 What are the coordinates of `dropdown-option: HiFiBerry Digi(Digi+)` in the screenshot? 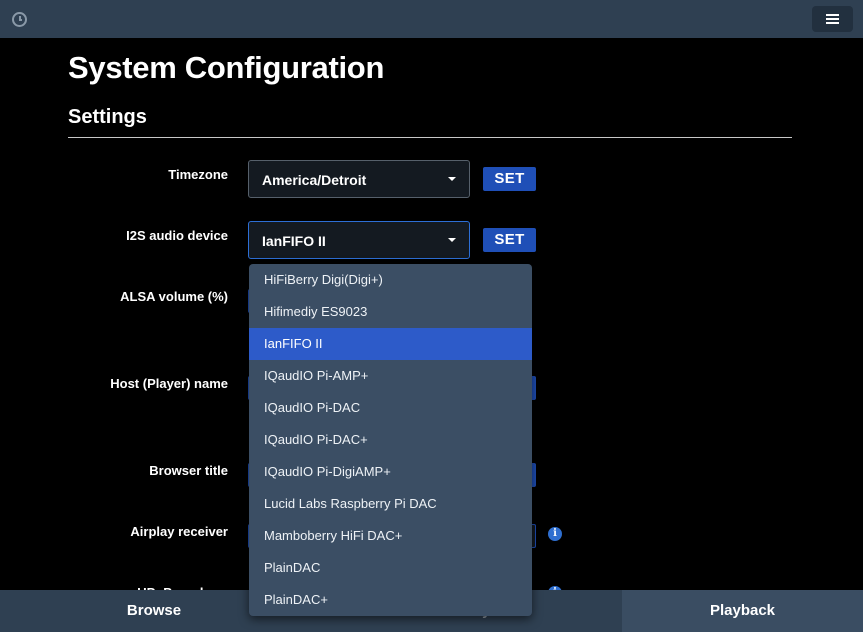 It's located at (390, 280).